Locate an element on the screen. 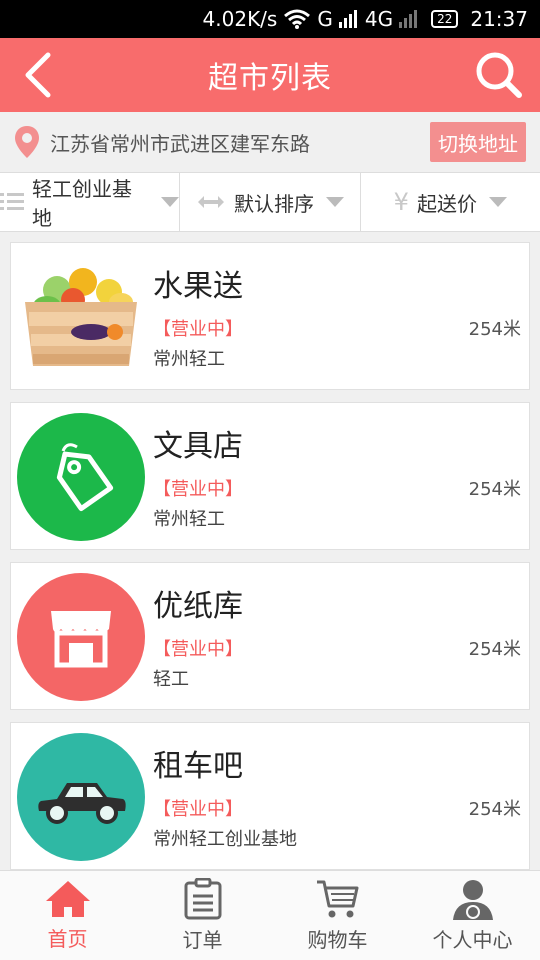 The image size is (540, 960). search-icon is located at coordinates (499, 75).